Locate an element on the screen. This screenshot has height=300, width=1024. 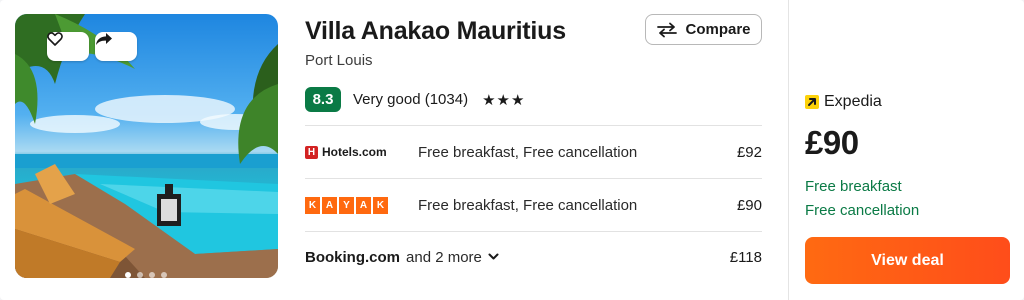
featured-provider: Expedia is located at coordinates (843, 102).